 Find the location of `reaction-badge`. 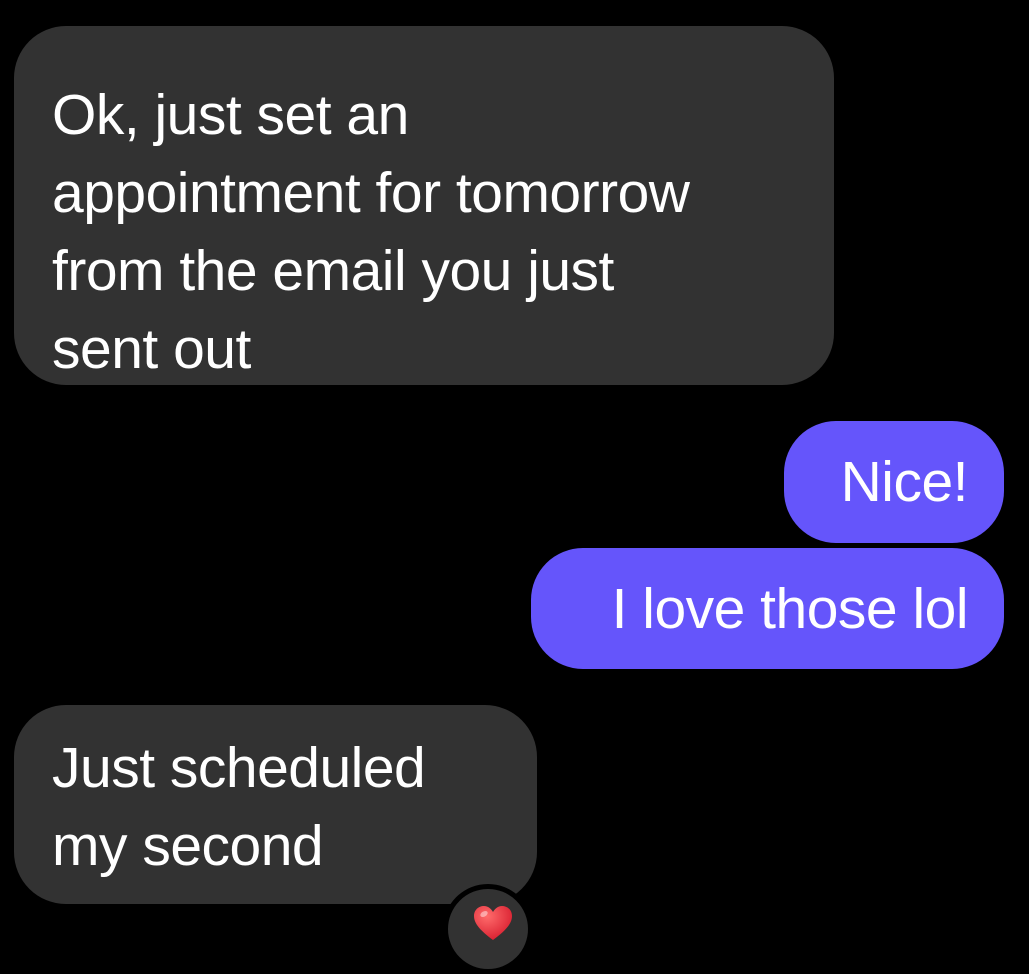

reaction-badge is located at coordinates (488, 929).